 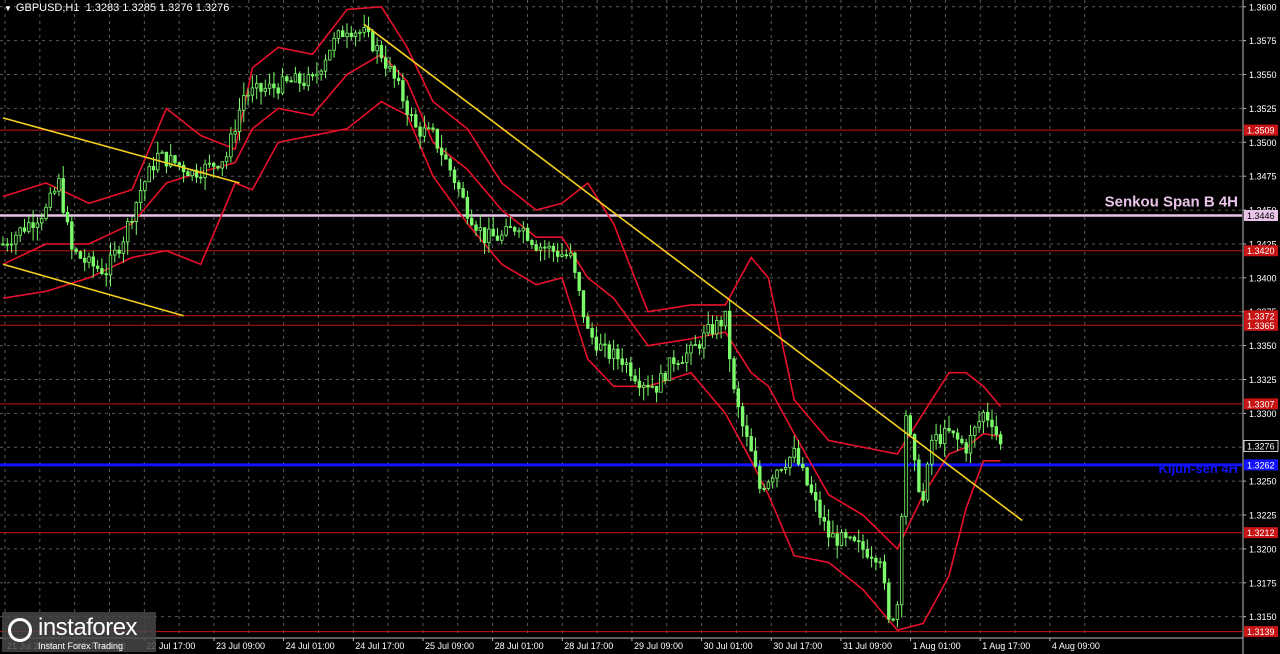 I want to click on time-tick-label: 29 Jul 09:00, so click(x=658, y=646).